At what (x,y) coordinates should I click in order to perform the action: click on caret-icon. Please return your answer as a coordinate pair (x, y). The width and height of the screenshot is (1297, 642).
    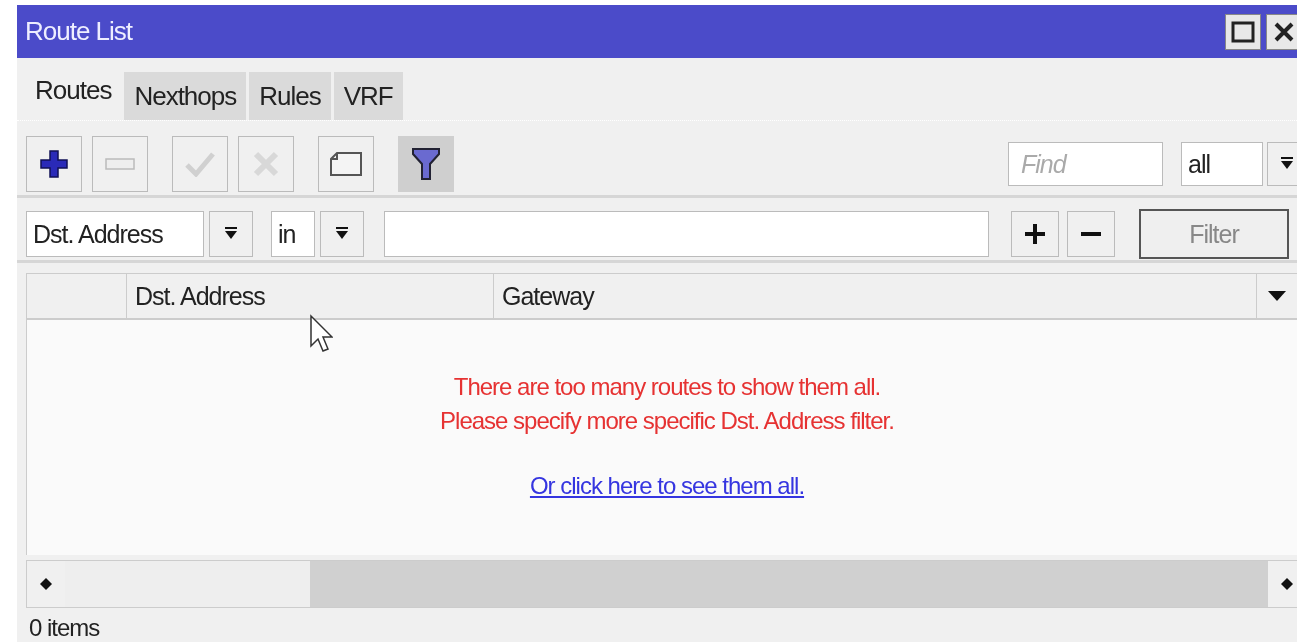
    Looking at the image, I should click on (1276, 296).